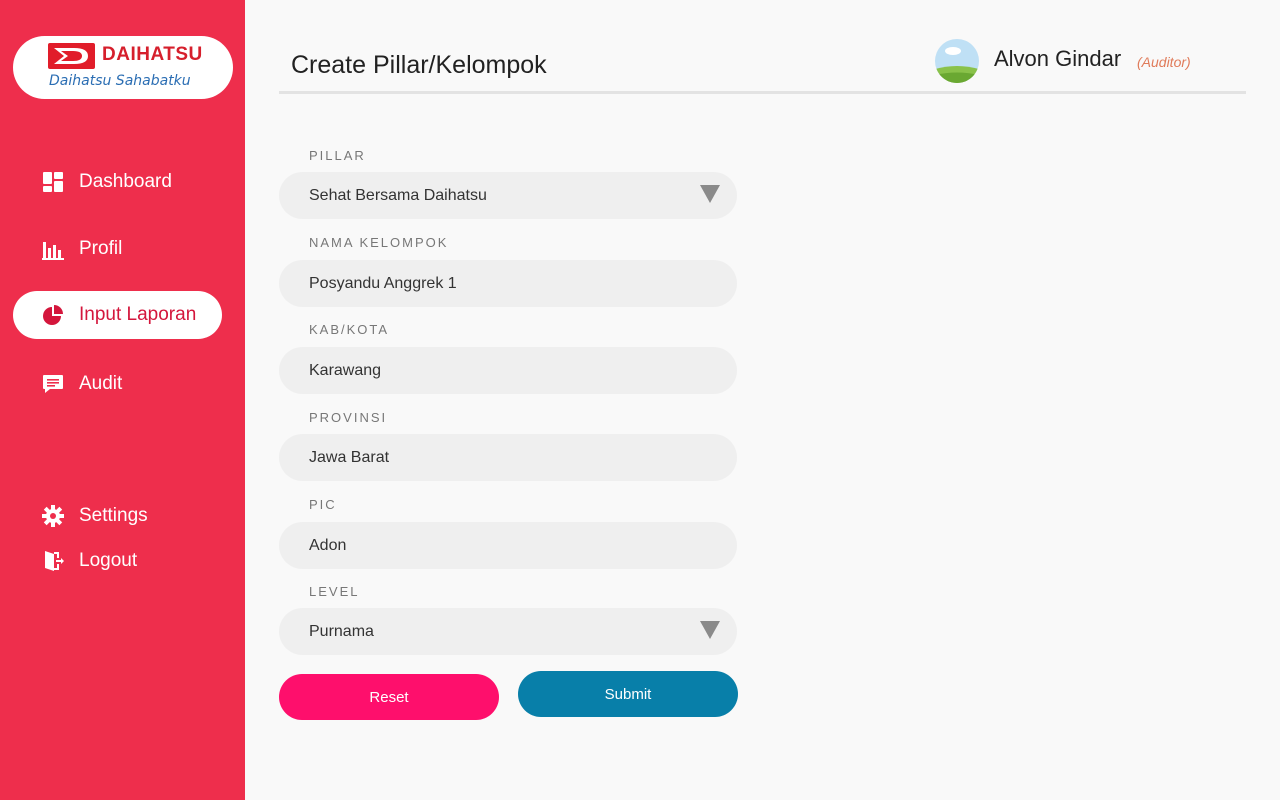 This screenshot has height=800, width=1280. Describe the element at coordinates (71, 56) in the screenshot. I see `daihatsu-emblem-icon` at that location.